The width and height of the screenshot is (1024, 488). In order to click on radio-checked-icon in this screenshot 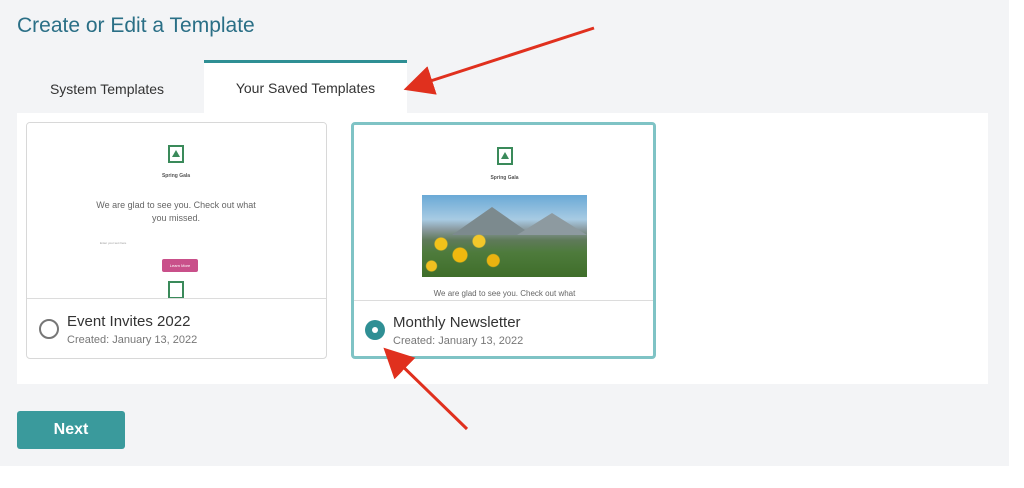, I will do `click(375, 330)`.